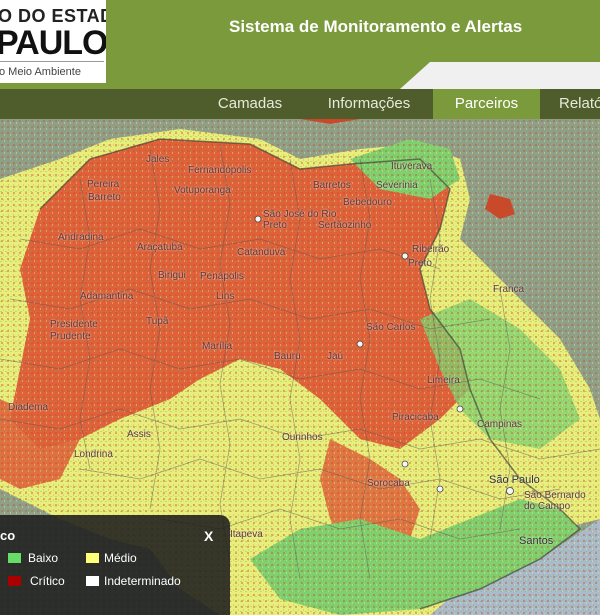 The width and height of the screenshot is (600, 615). What do you see at coordinates (8, 535) in the screenshot?
I see `legend-title: co` at bounding box center [8, 535].